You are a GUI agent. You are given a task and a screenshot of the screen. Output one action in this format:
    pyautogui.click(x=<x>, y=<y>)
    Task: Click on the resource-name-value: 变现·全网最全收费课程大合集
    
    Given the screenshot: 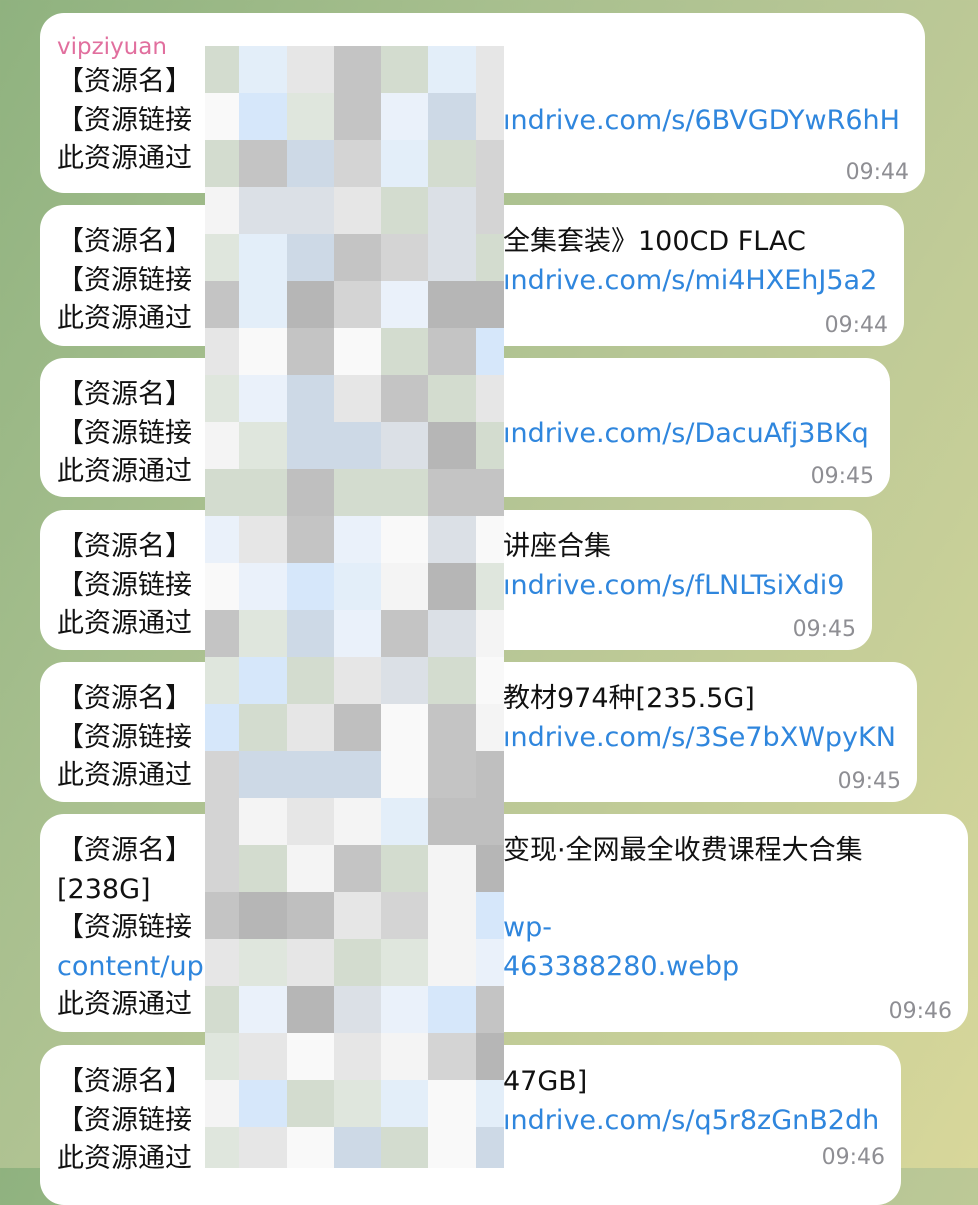 What is the action you would take?
    pyautogui.click(x=683, y=850)
    